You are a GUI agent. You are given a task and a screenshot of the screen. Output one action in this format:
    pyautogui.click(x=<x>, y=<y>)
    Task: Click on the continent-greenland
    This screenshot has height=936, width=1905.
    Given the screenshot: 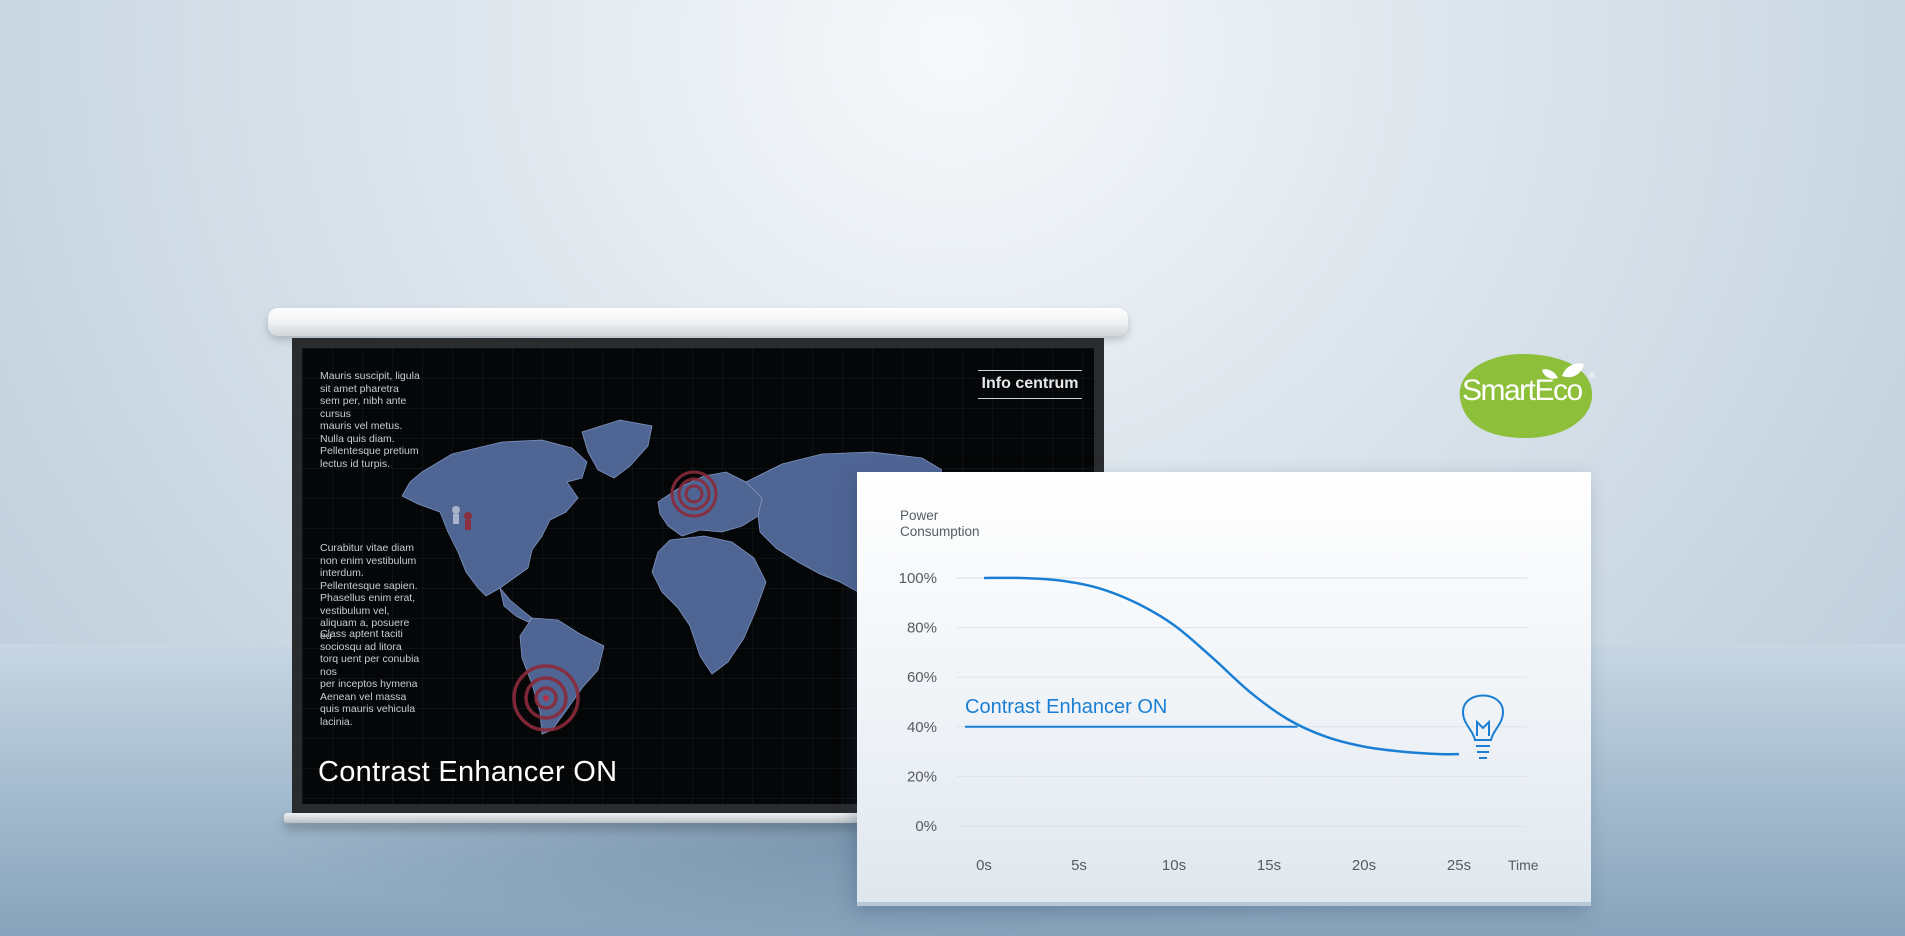 What is the action you would take?
    pyautogui.click(x=617, y=449)
    